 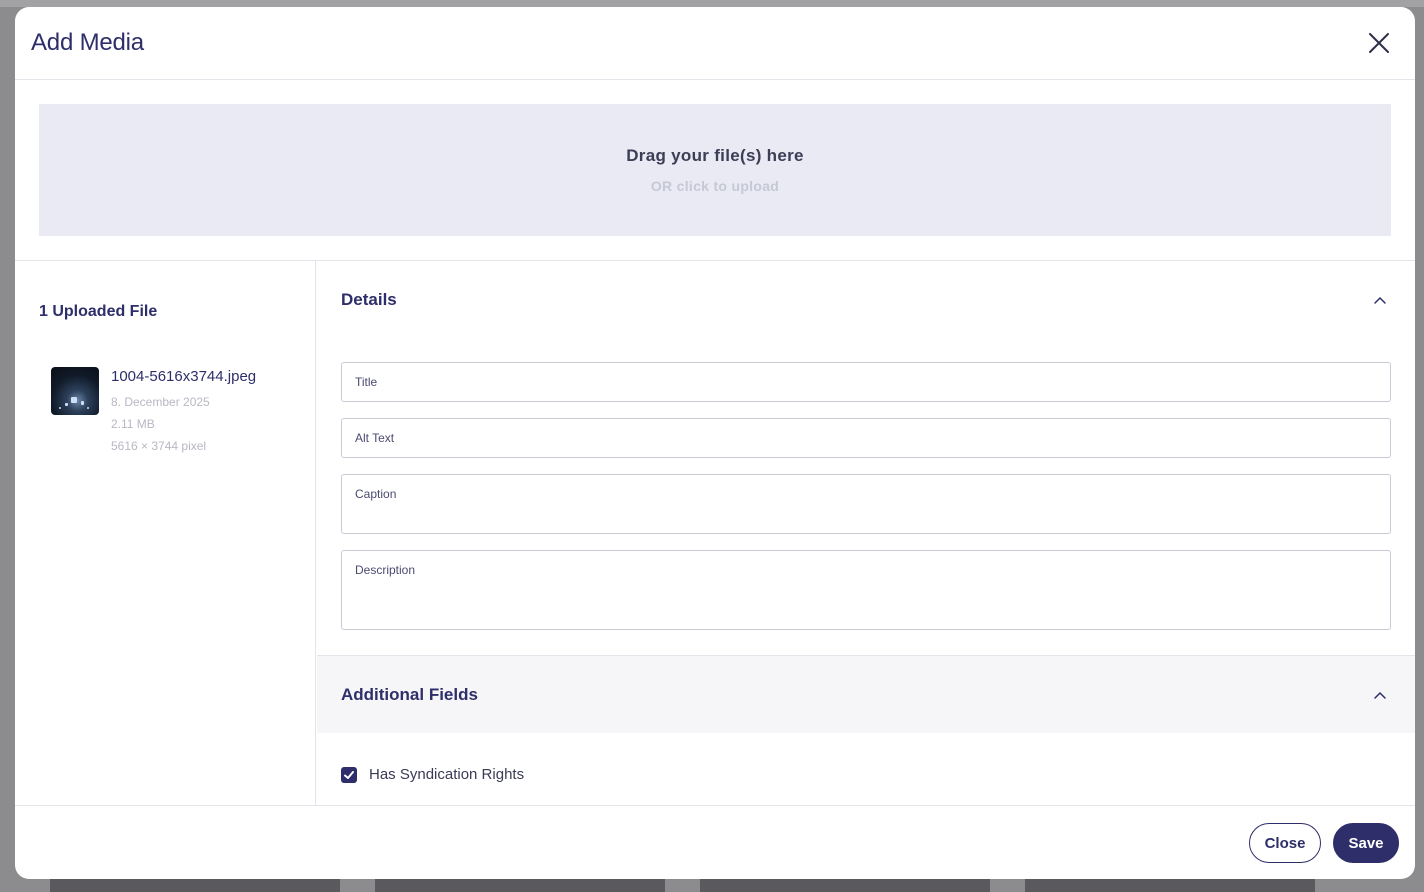 What do you see at coordinates (866, 590) in the screenshot?
I see `description-field: Description` at bounding box center [866, 590].